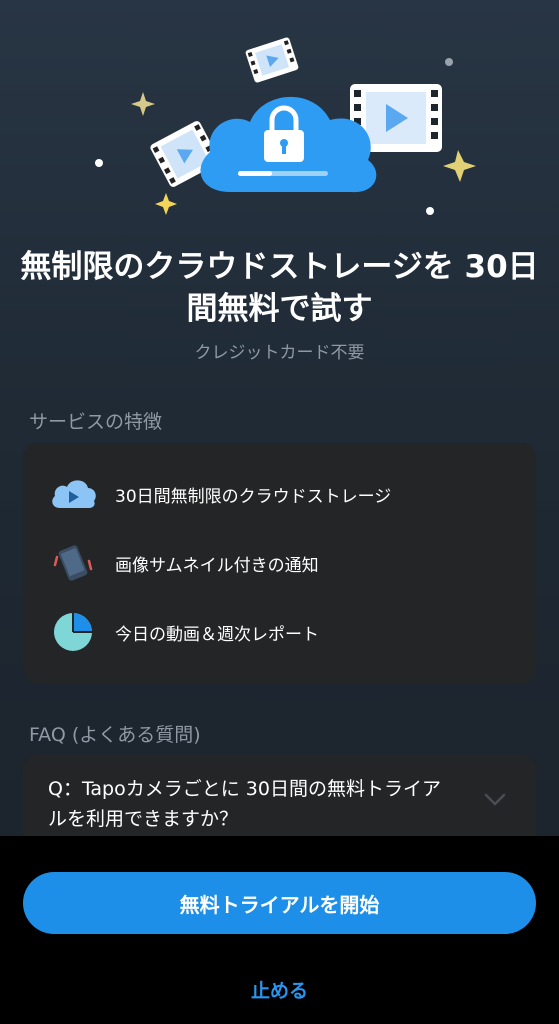 Image resolution: width=559 pixels, height=1024 pixels. Describe the element at coordinates (73, 563) in the screenshot. I see `phone-notification-icon` at that location.